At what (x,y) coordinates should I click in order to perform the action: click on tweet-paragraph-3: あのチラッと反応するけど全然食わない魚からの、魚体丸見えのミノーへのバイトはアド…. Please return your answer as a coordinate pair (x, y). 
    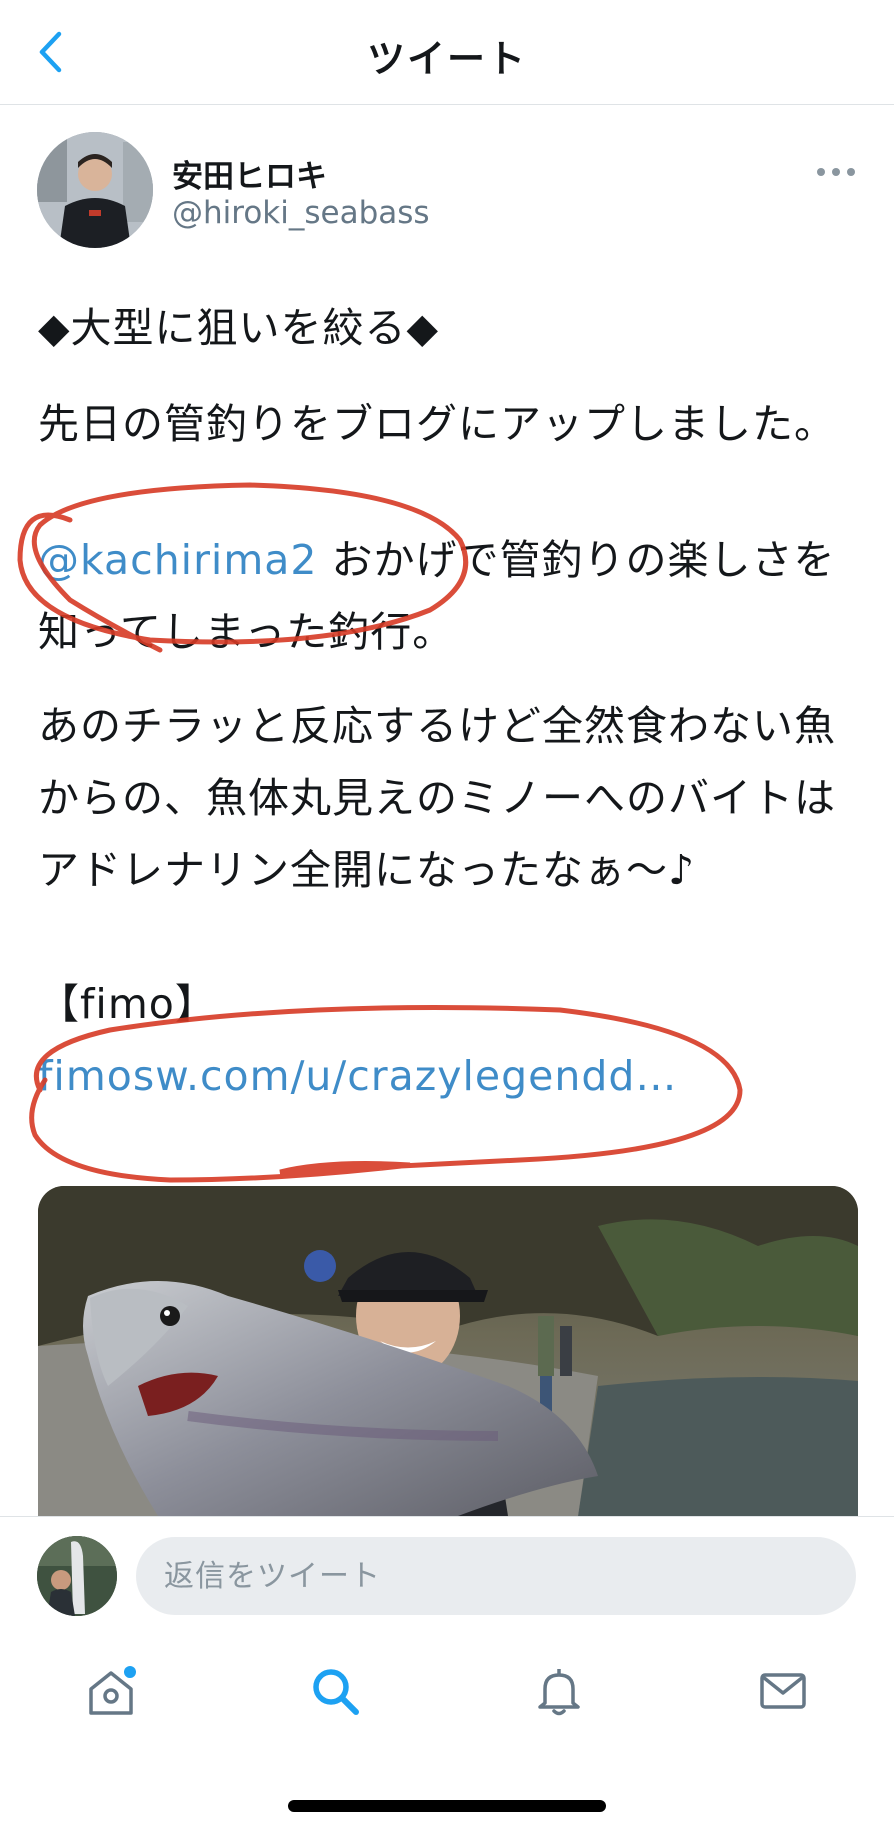
    Looking at the image, I should click on (437, 798).